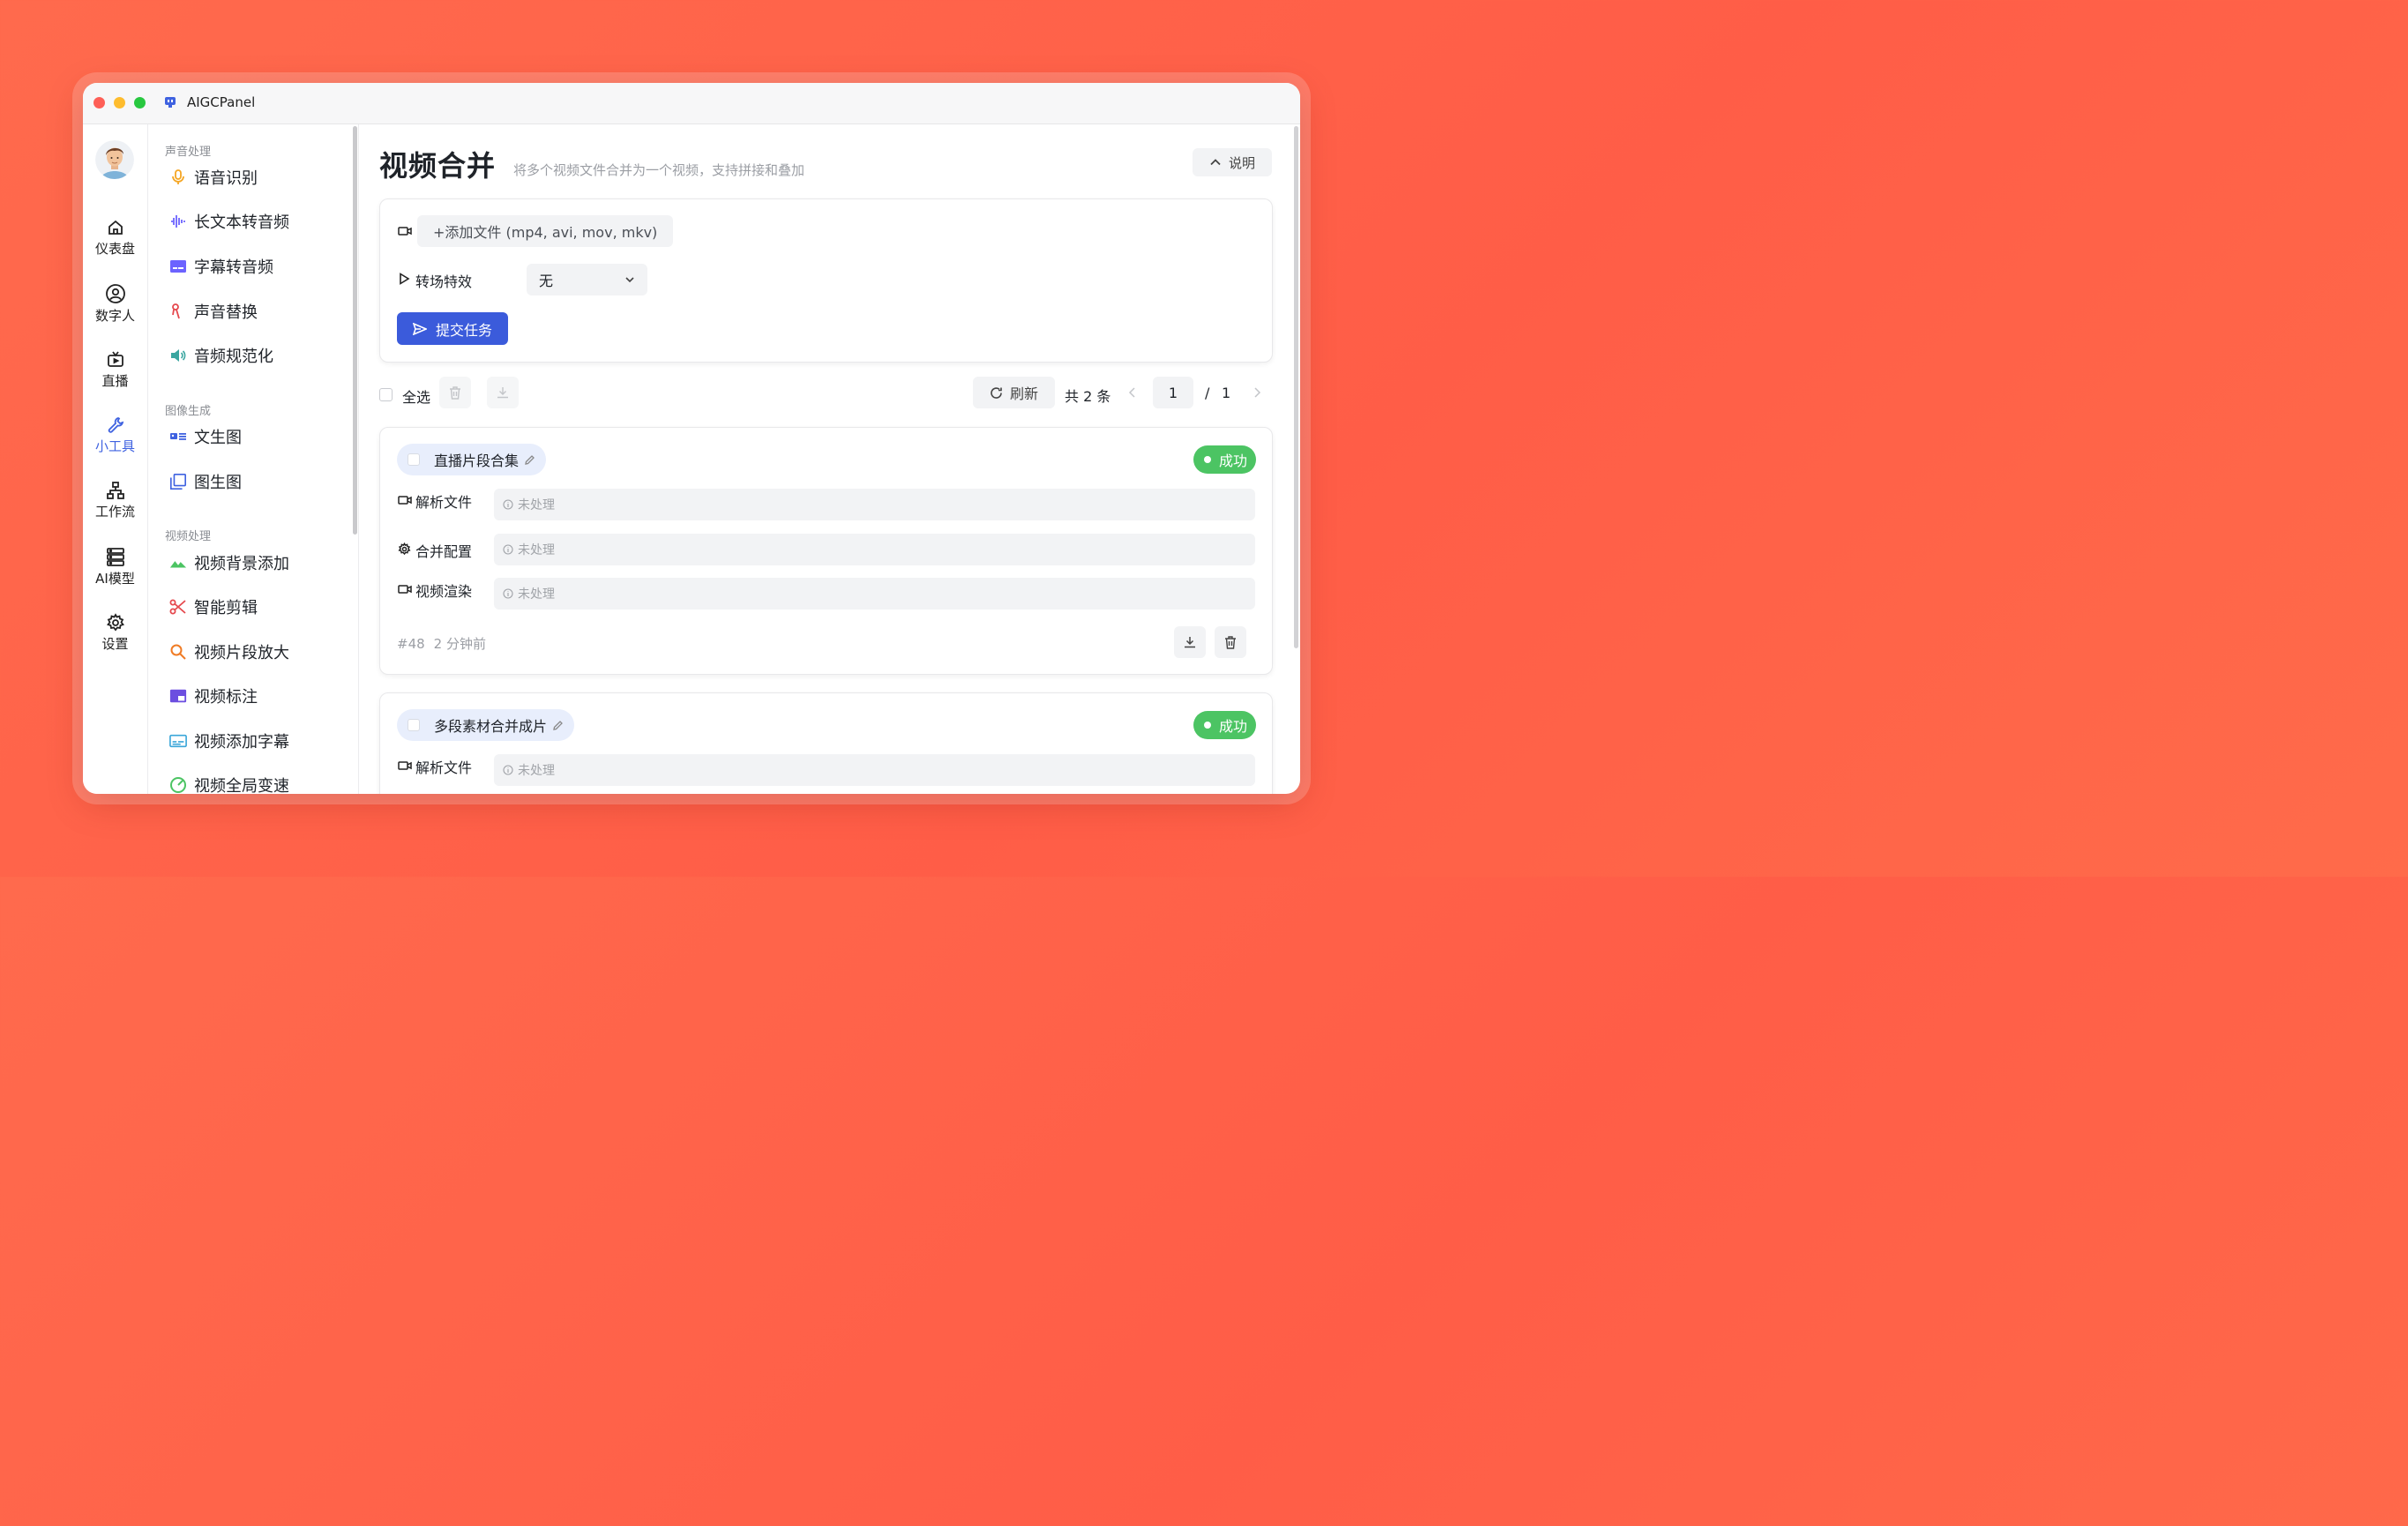 The height and width of the screenshot is (1526, 2408). I want to click on step-label: 解析文件, so click(444, 767).